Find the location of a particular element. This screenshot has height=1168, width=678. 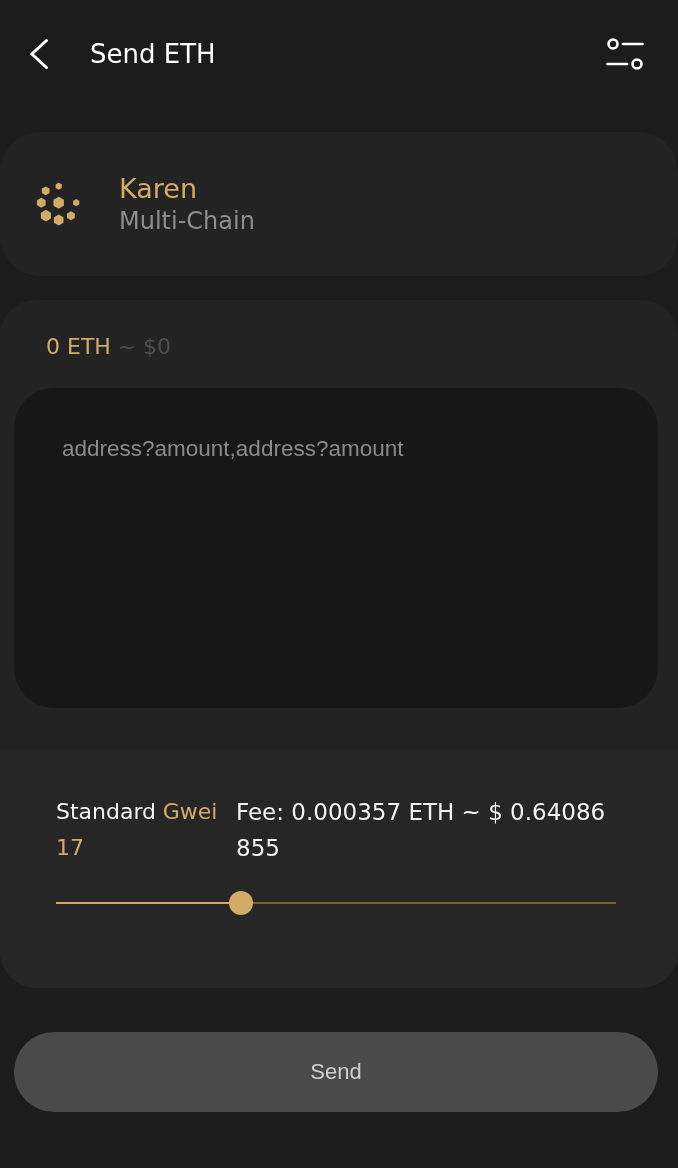

sliders-icon is located at coordinates (625, 54).